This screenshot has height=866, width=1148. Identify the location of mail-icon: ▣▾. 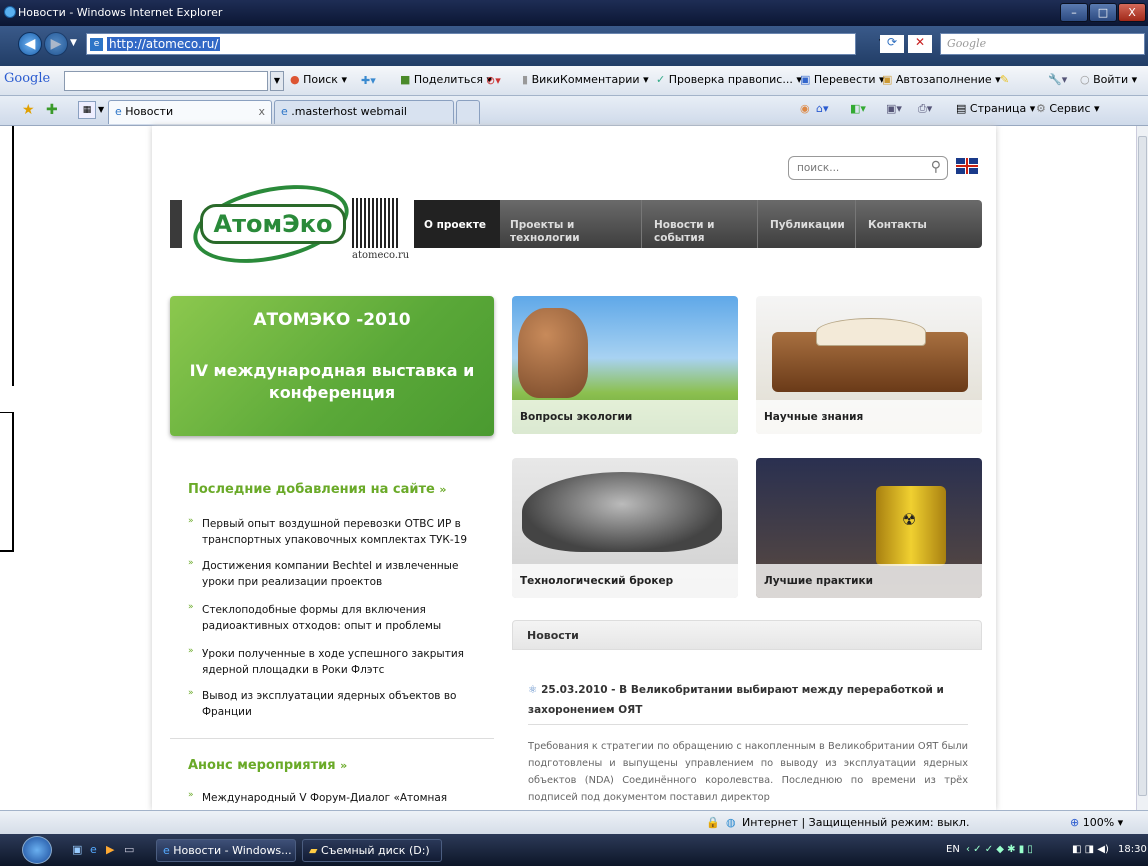
(894, 108).